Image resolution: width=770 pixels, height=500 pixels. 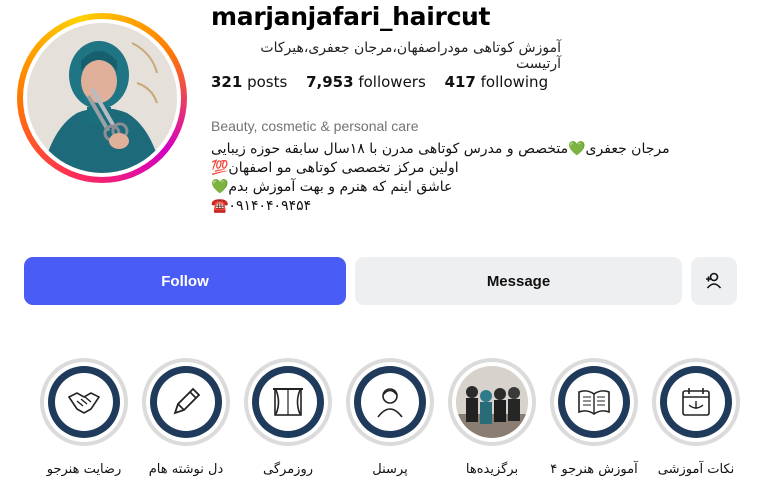 I want to click on follow-button: Follow, so click(x=185, y=281).